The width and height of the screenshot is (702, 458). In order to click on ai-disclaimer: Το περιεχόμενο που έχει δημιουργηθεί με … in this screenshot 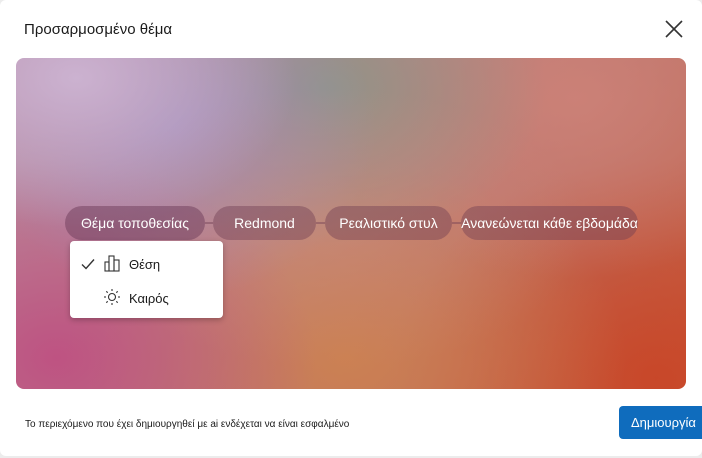, I will do `click(187, 424)`.